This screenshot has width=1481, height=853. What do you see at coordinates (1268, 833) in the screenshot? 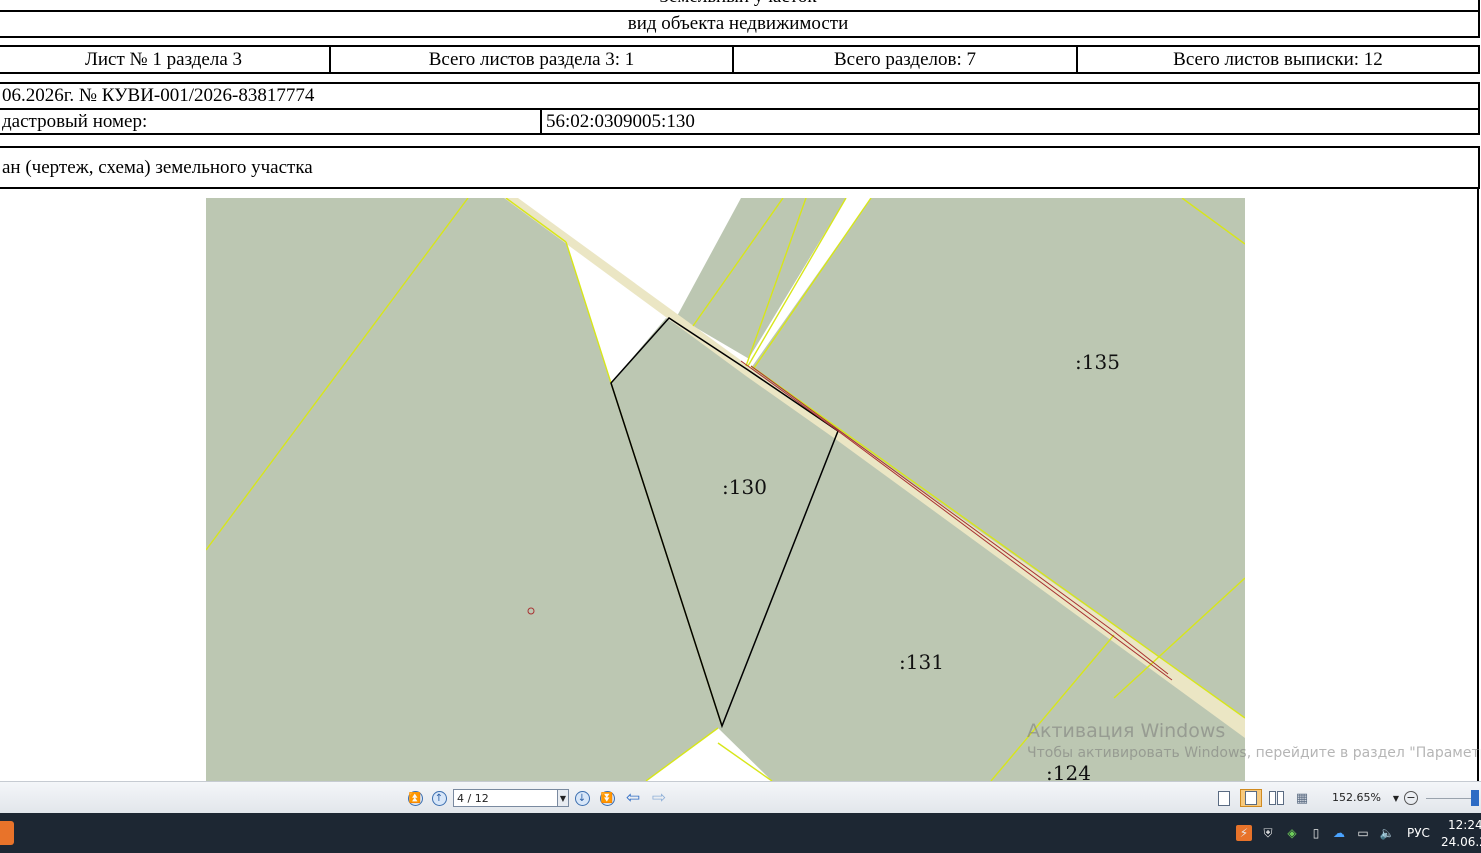
I see `shield-icon: ⛨` at bounding box center [1268, 833].